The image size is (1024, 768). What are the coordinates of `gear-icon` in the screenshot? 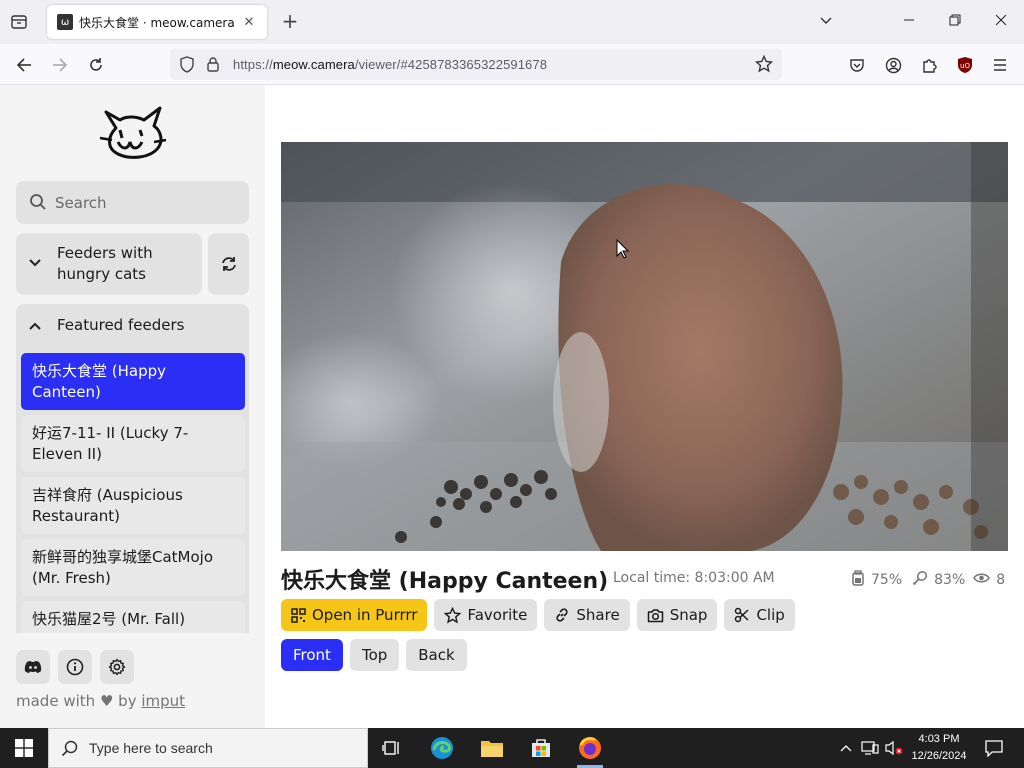 It's located at (117, 667).